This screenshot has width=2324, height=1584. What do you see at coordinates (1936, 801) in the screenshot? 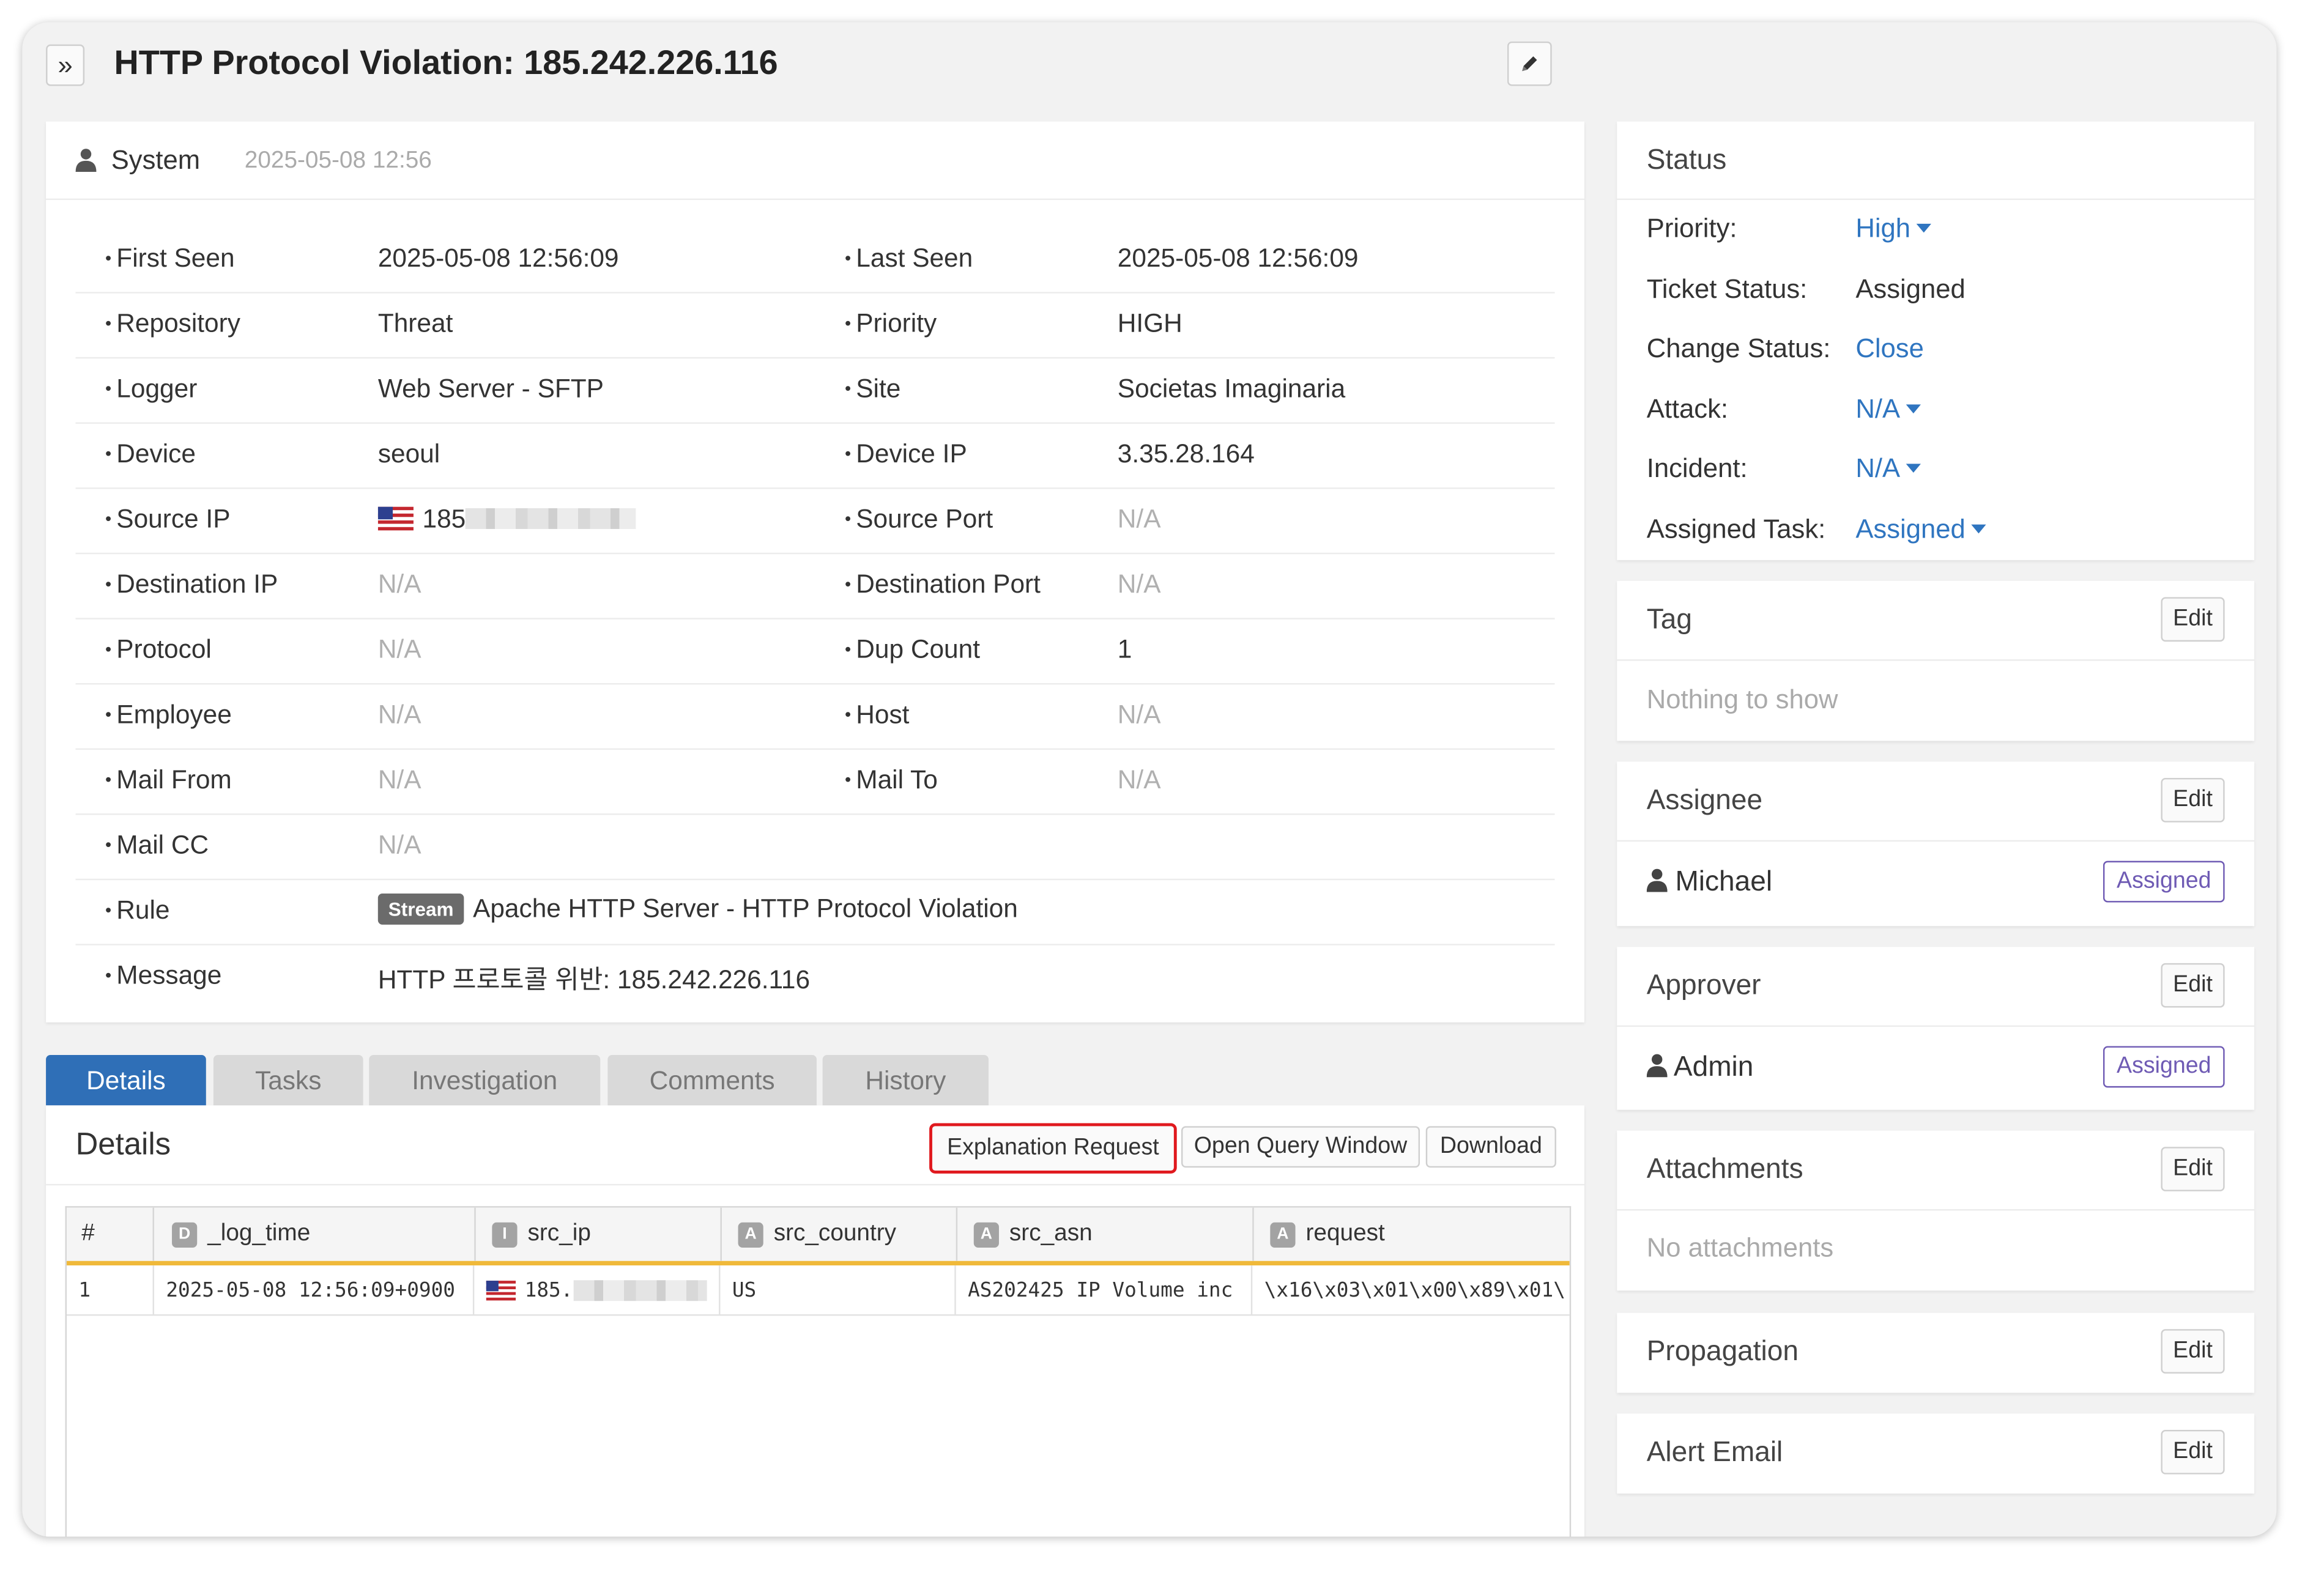
I see `assignee-header: Assignee Edit` at bounding box center [1936, 801].